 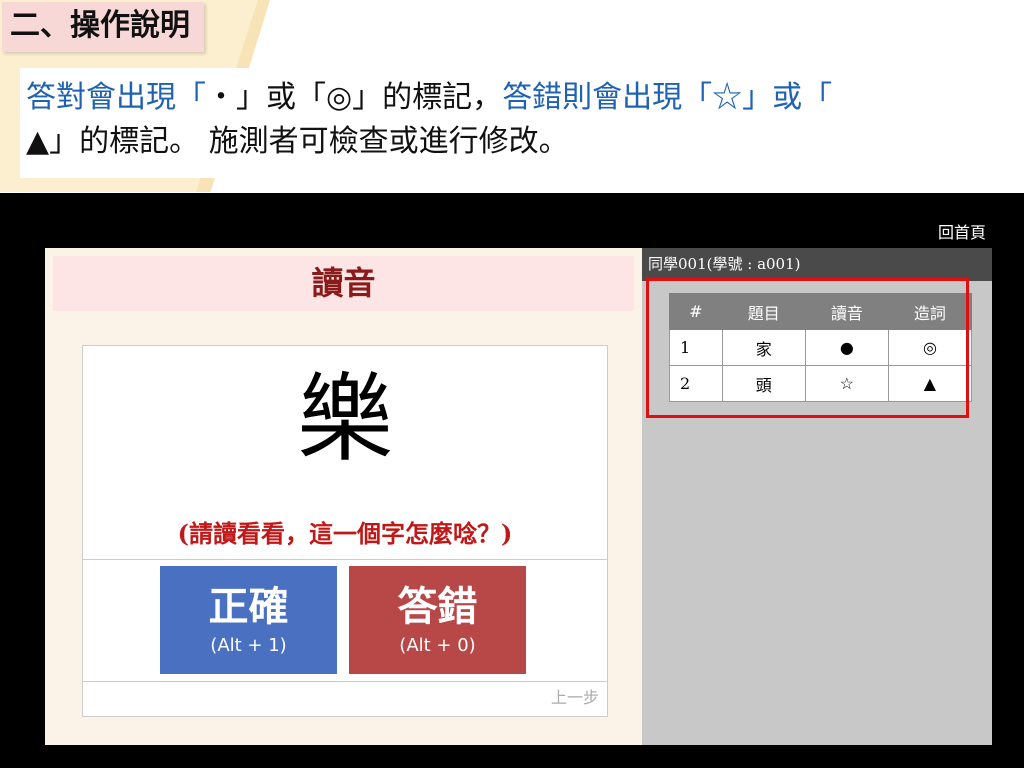 What do you see at coordinates (248, 645) in the screenshot?
I see `correct-button-shortcut: (Alt + 1)` at bounding box center [248, 645].